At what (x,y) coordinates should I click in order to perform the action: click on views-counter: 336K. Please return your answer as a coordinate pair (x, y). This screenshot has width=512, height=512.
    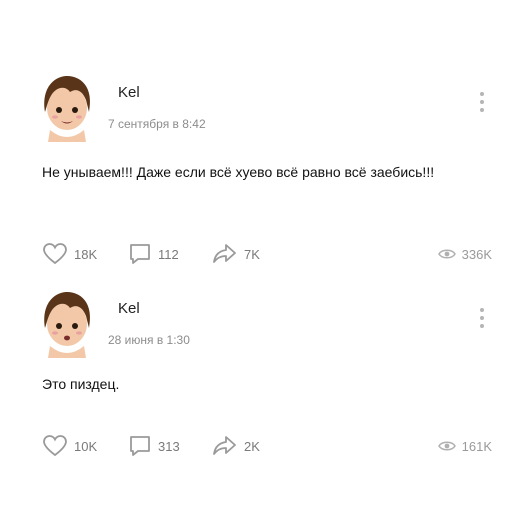
    Looking at the image, I should click on (464, 254).